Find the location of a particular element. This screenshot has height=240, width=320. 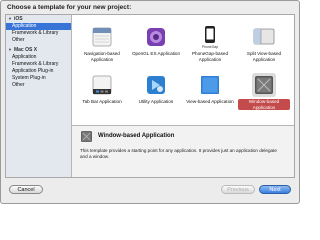

sidebar-group-label: iOS is located at coordinates (18, 19).